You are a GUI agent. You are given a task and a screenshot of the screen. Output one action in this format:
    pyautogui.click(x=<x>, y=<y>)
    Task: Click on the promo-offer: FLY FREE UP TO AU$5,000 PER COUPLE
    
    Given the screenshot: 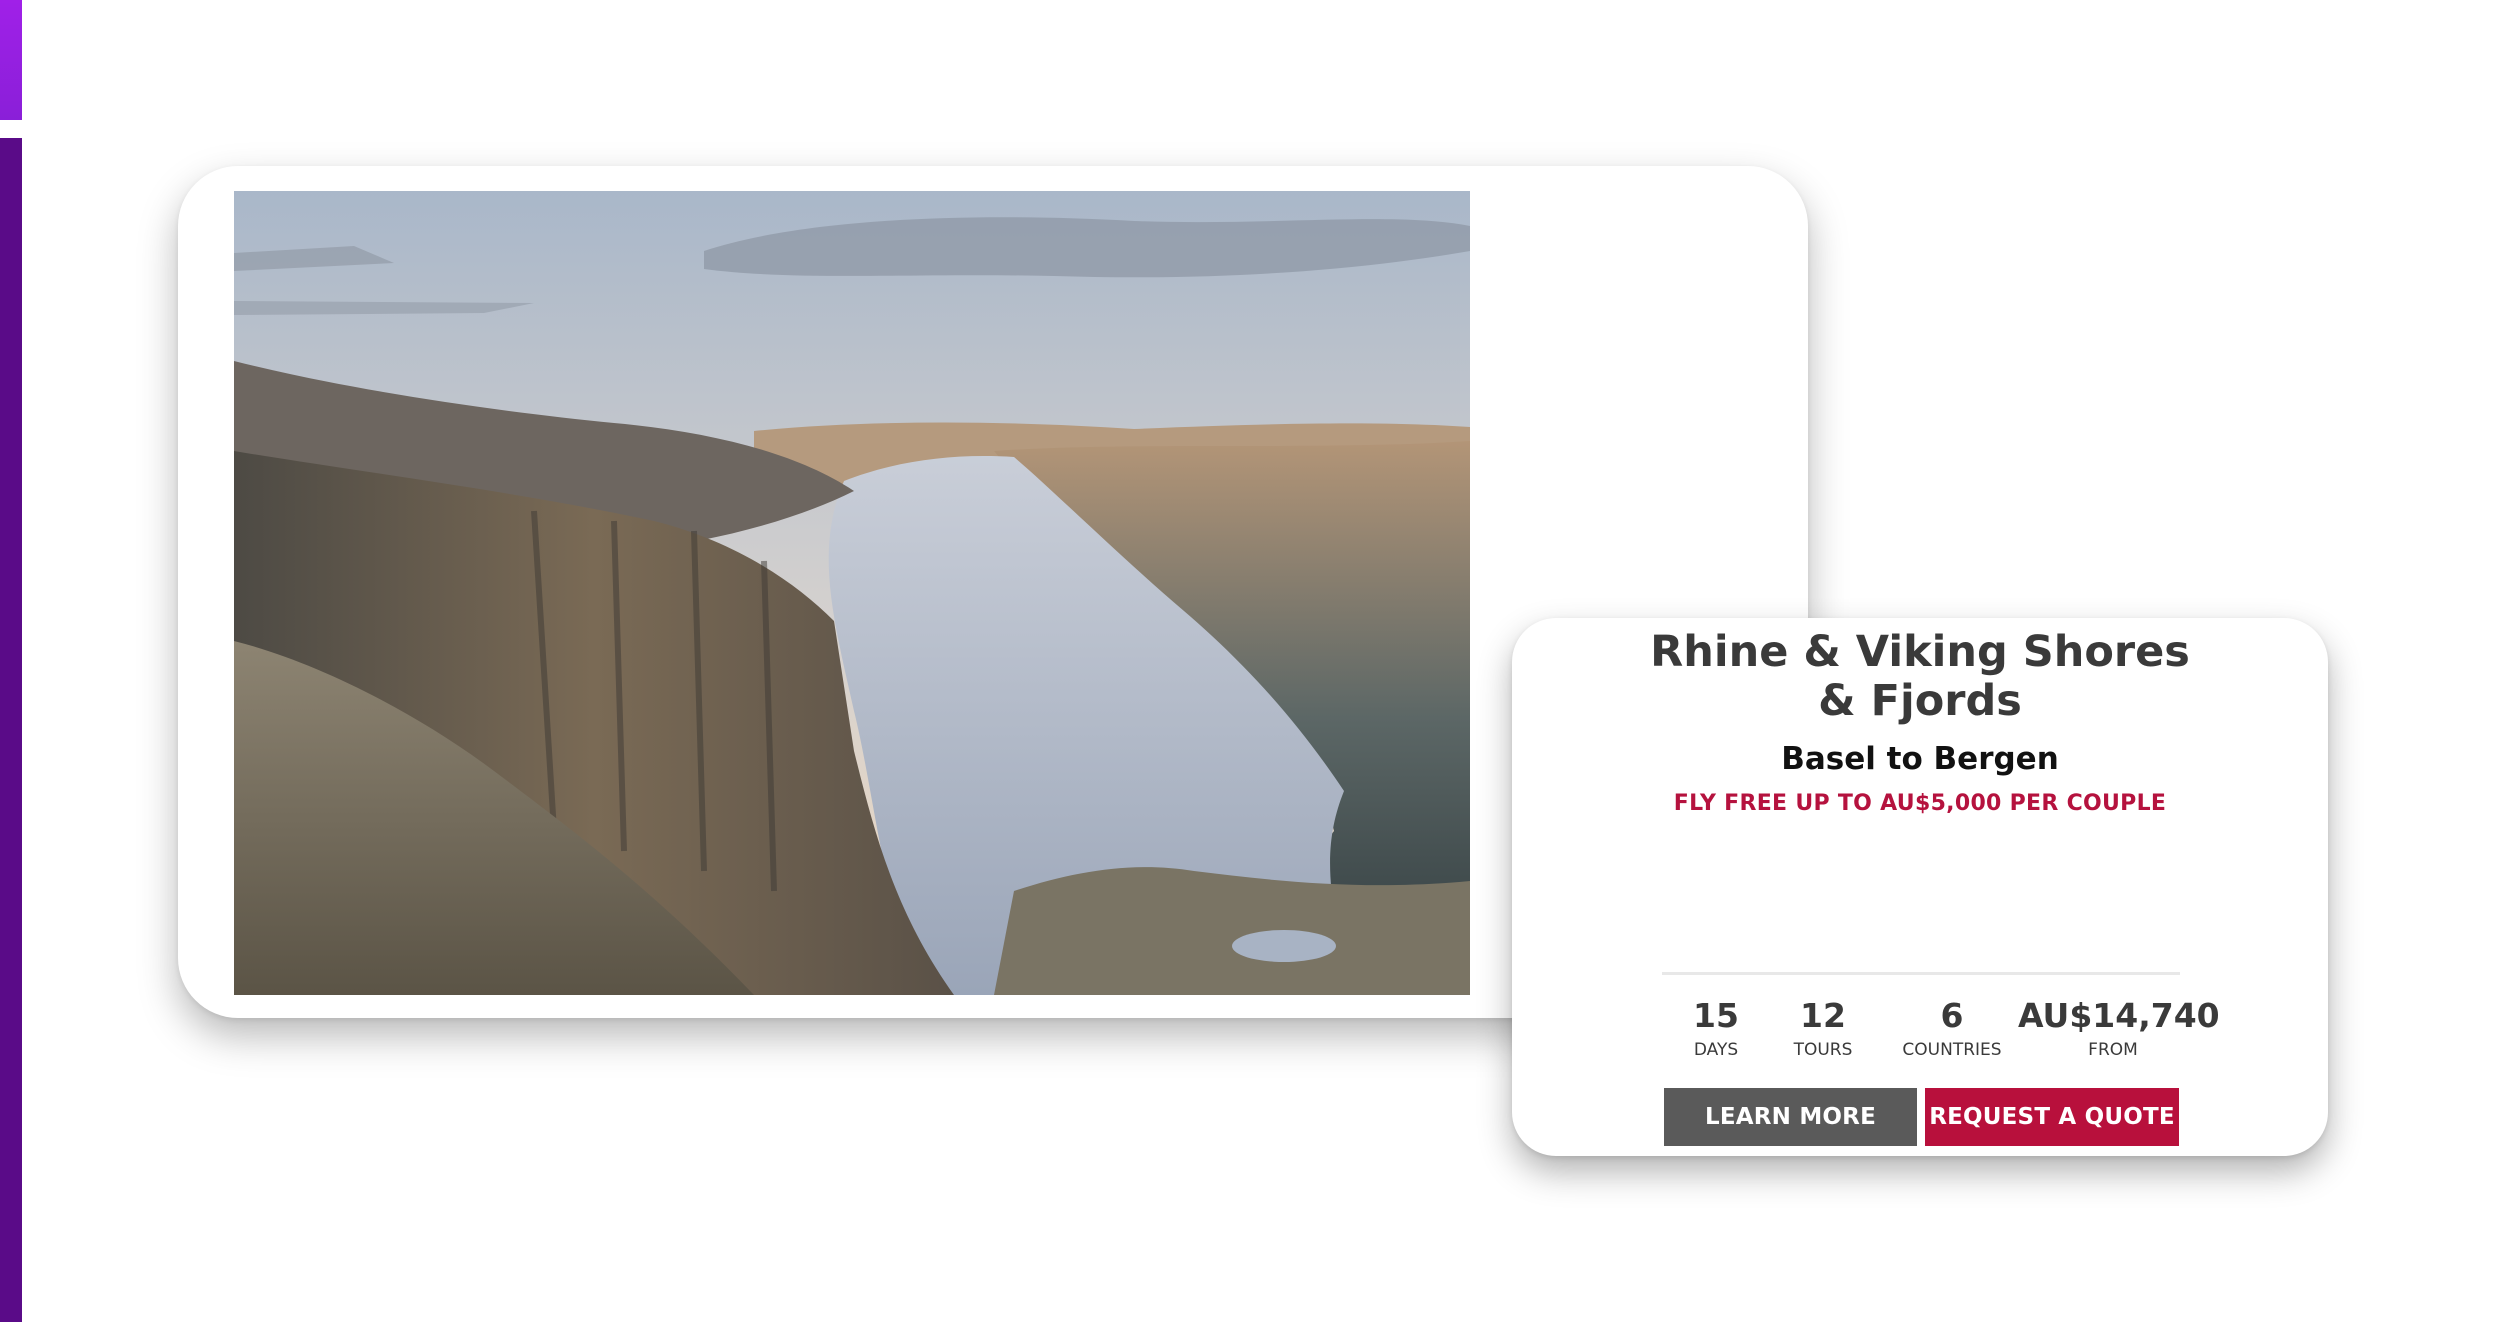 What is the action you would take?
    pyautogui.click(x=1920, y=803)
    